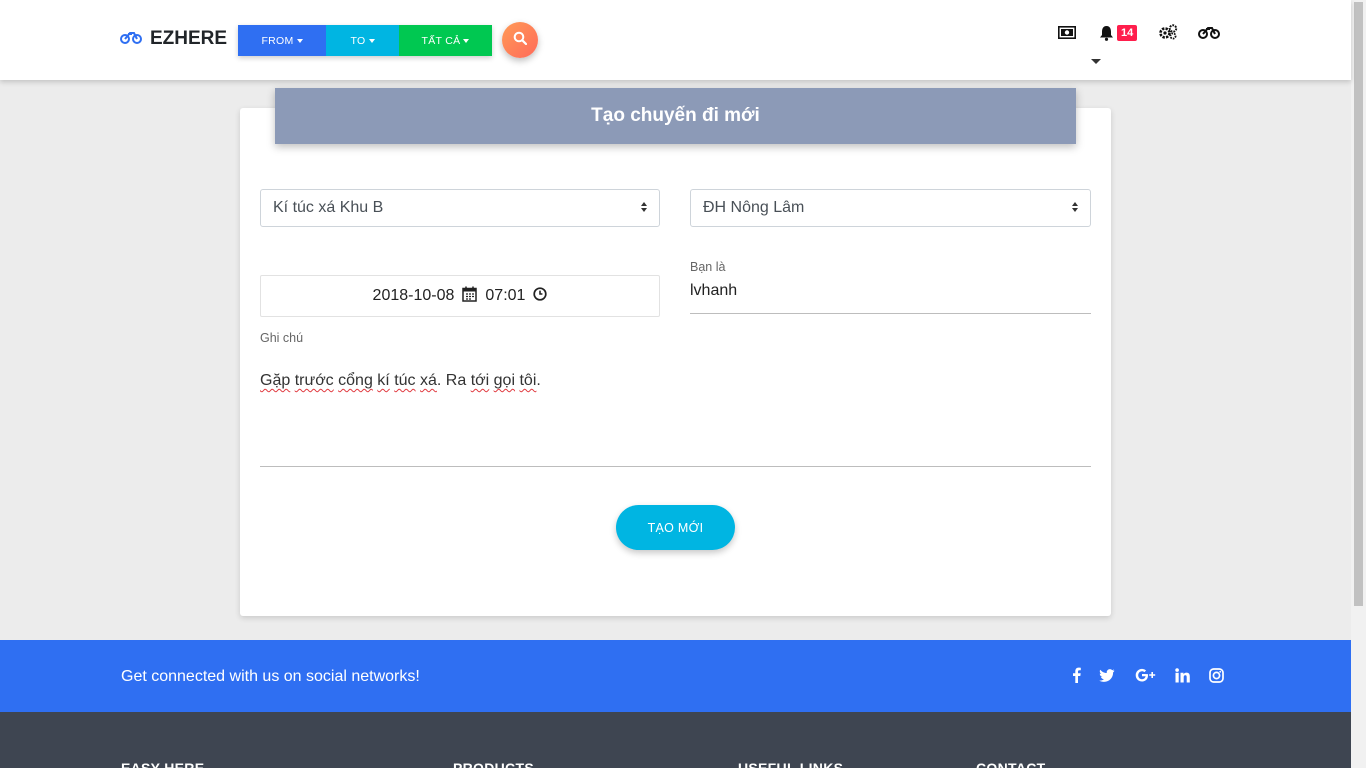 Image resolution: width=1366 pixels, height=768 pixels. What do you see at coordinates (505, 295) in the screenshot?
I see `time-value: 07:01` at bounding box center [505, 295].